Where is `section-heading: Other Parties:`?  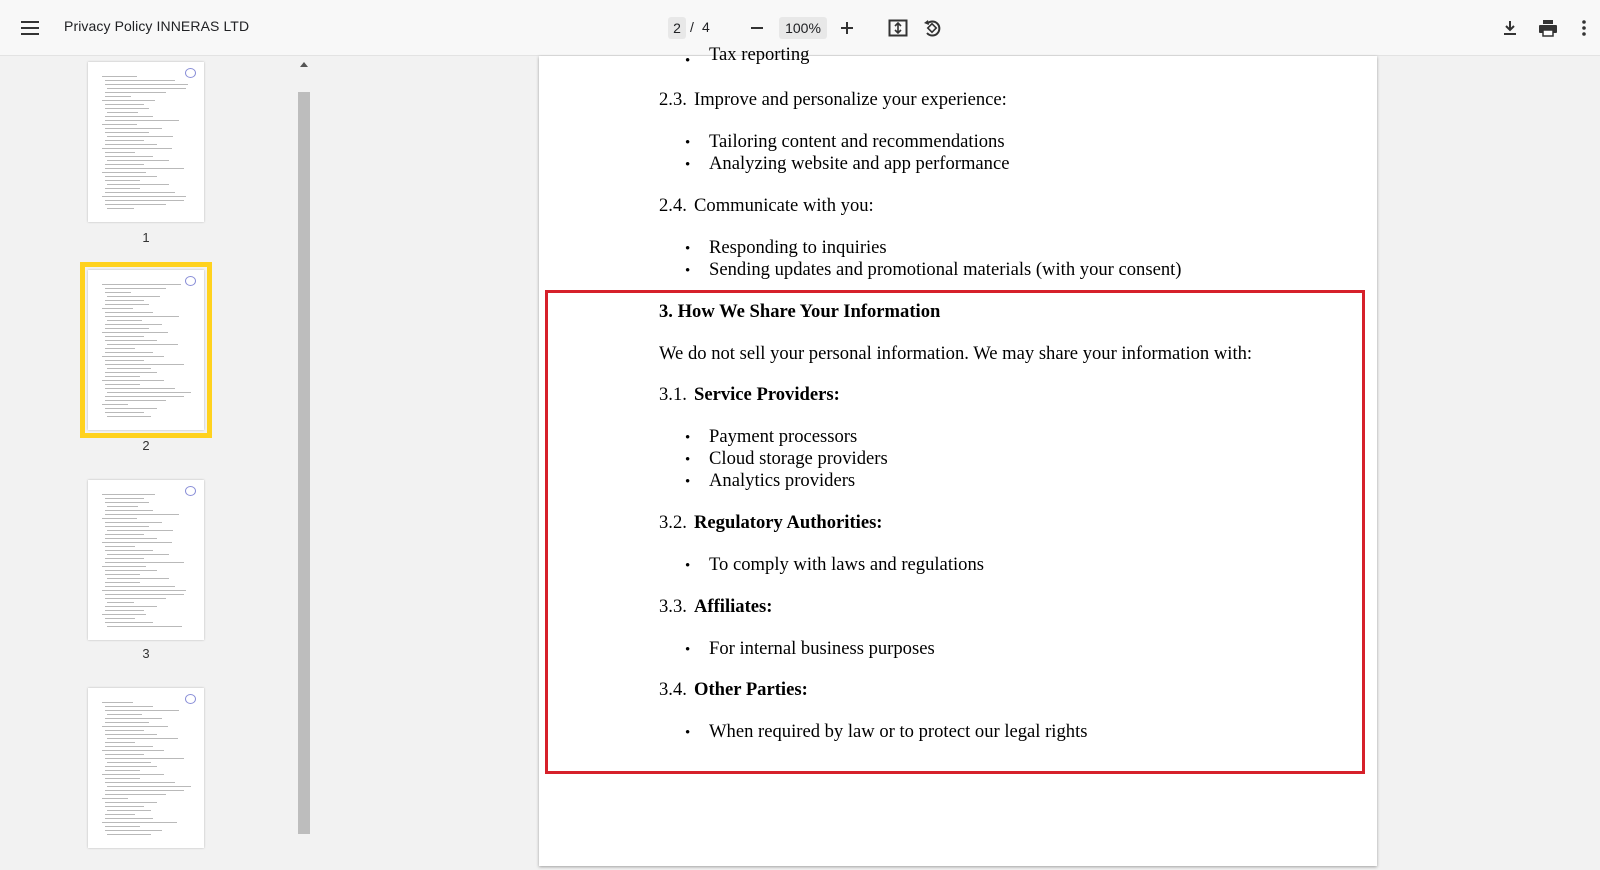 section-heading: Other Parties: is located at coordinates (751, 689).